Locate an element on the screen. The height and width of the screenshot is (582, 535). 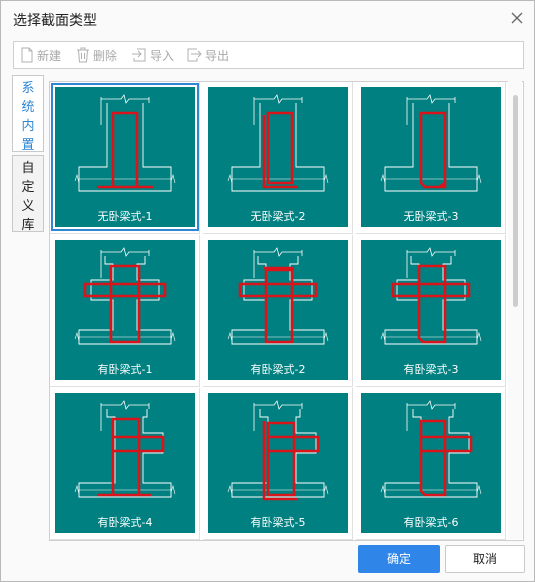
section-thumbnail: 有卧梁式-3 is located at coordinates (431, 310).